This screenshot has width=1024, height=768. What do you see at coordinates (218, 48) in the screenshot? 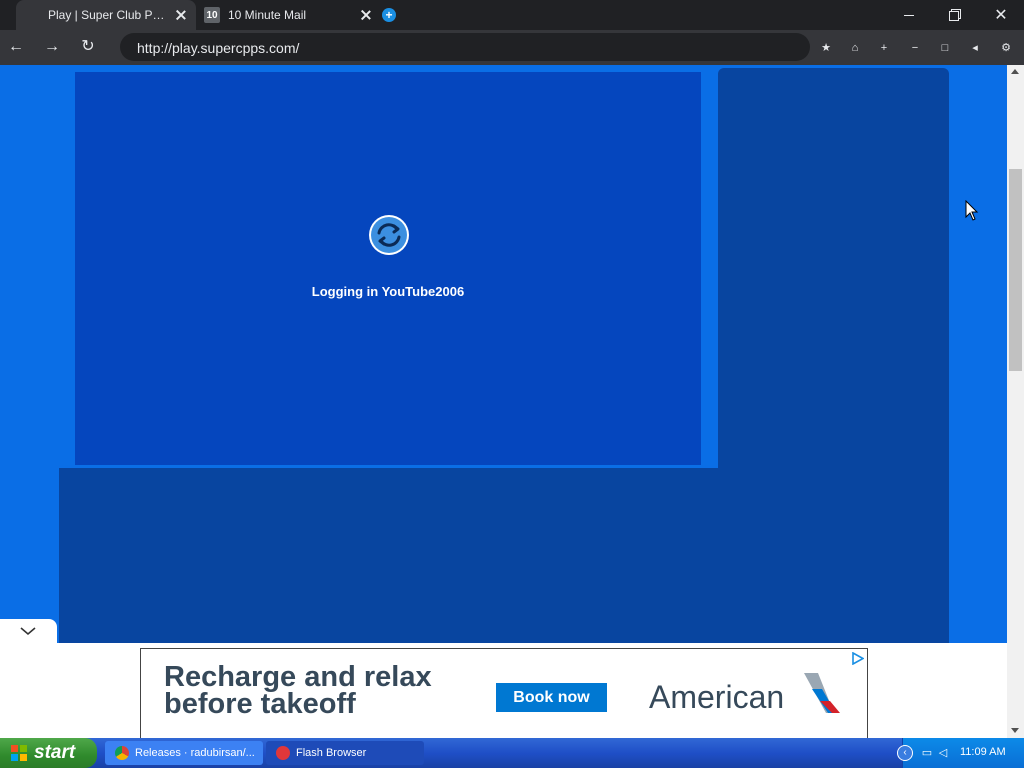
I see `address-text: http://play.supercpps.com/` at bounding box center [218, 48].